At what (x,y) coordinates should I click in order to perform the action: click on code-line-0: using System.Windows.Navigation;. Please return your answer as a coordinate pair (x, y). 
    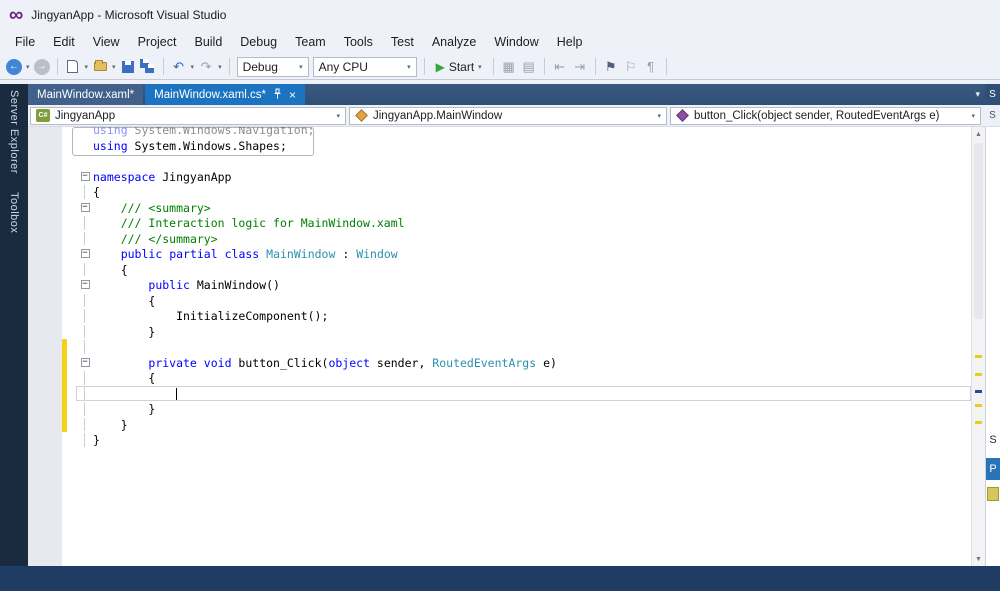
    Looking at the image, I should click on (499, 132).